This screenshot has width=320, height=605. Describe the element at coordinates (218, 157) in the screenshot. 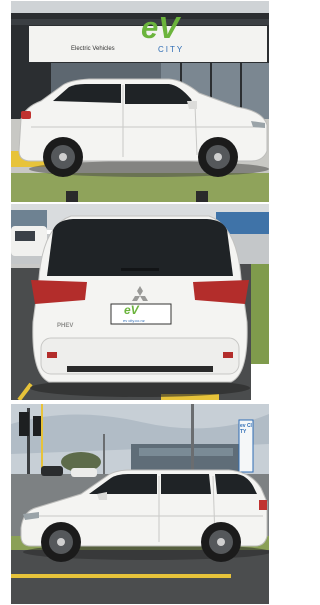

I see `wheel-front` at that location.